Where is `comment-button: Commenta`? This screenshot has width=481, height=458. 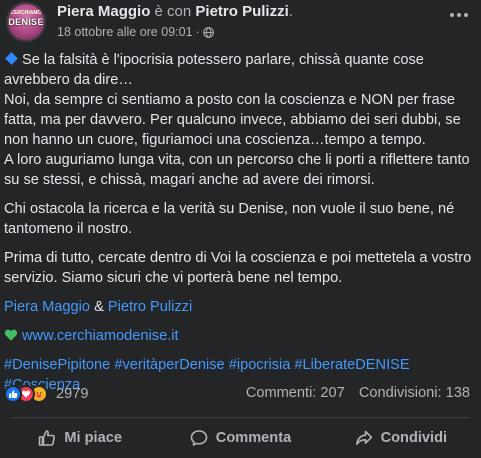
comment-button: Commenta is located at coordinates (240, 438).